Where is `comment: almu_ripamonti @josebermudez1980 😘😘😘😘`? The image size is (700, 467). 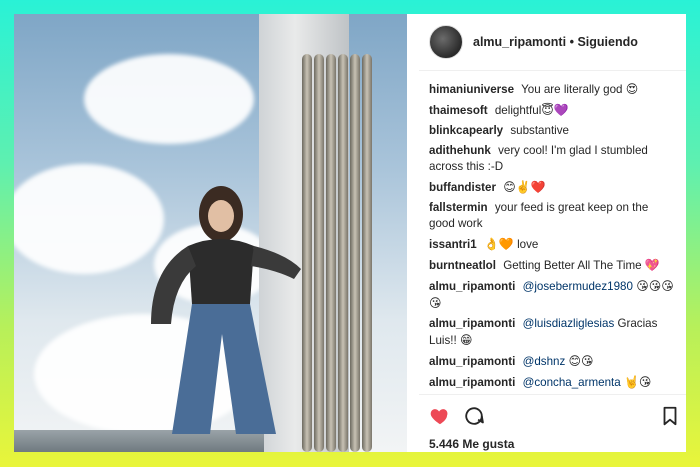 comment: almu_ripamonti @josebermudez1980 😘😘😘😘 is located at coordinates (552, 295).